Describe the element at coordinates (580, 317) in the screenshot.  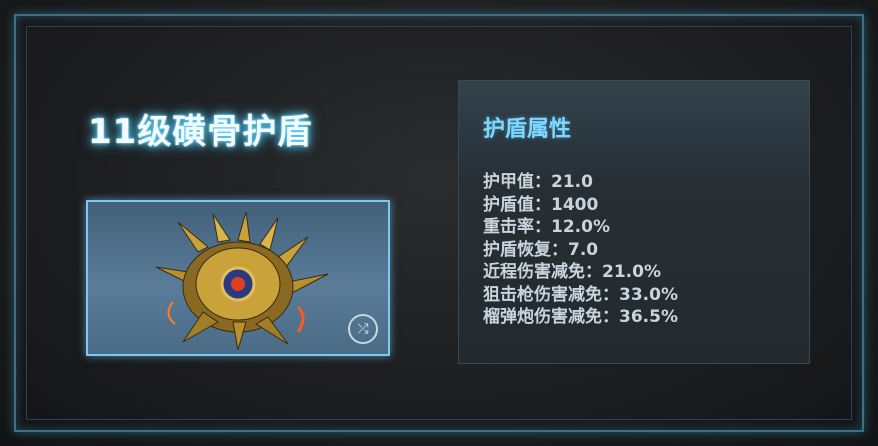
I see `stat-grenade-reduction: 榴弹炮伤害减免：36.5%` at that location.